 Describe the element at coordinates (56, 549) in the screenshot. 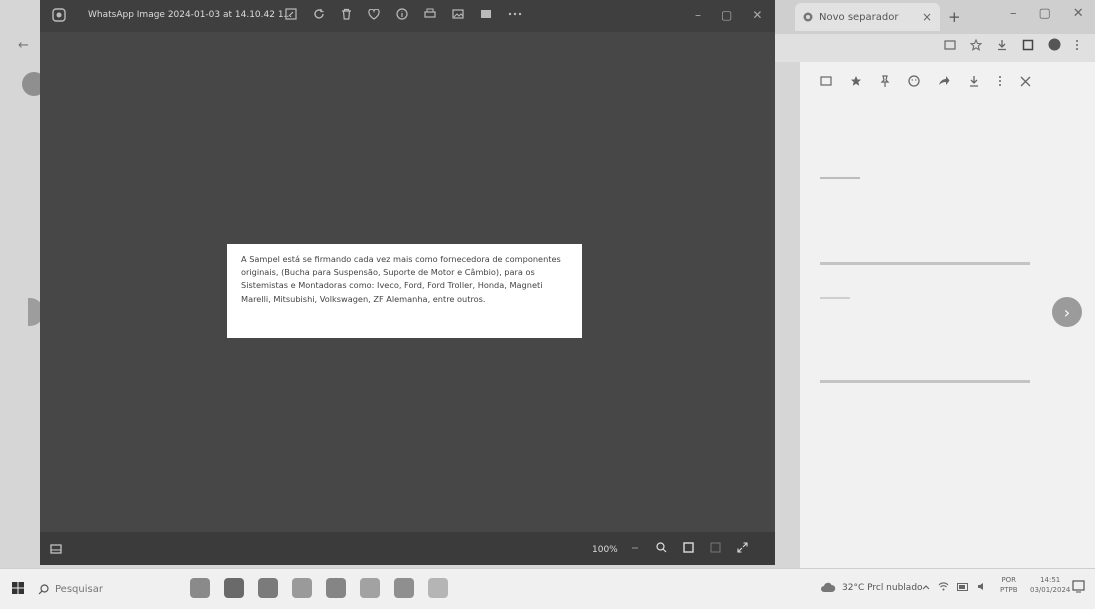

I see `filmstrip-icon` at that location.